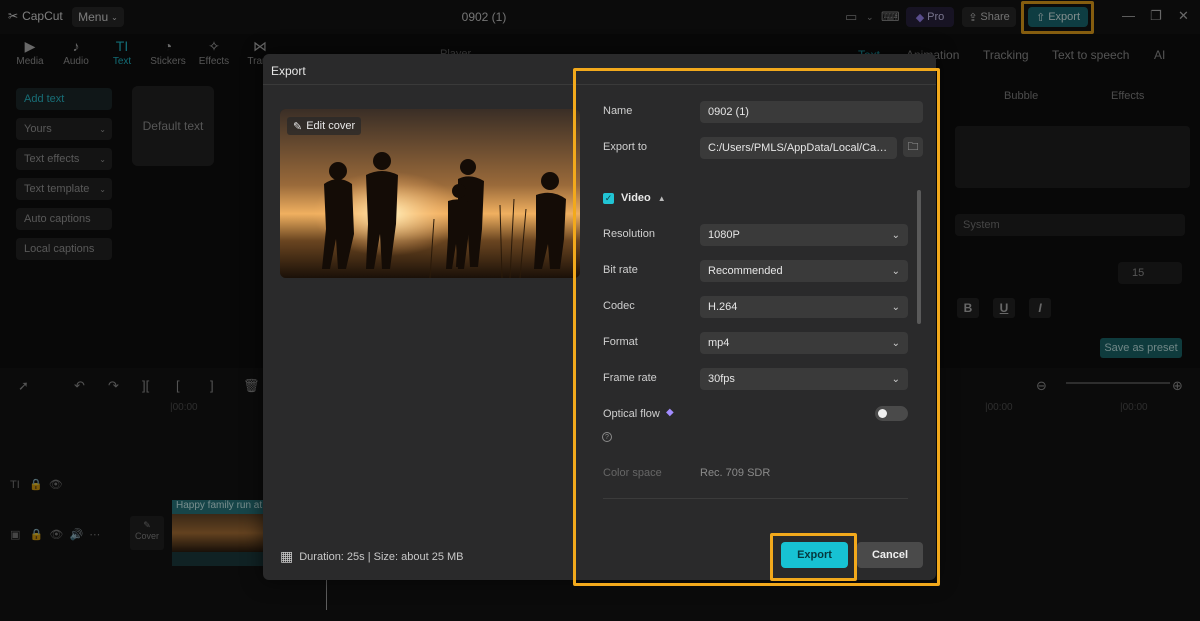 The width and height of the screenshot is (1200, 621). I want to click on pencil-icon: ✎, so click(298, 126).